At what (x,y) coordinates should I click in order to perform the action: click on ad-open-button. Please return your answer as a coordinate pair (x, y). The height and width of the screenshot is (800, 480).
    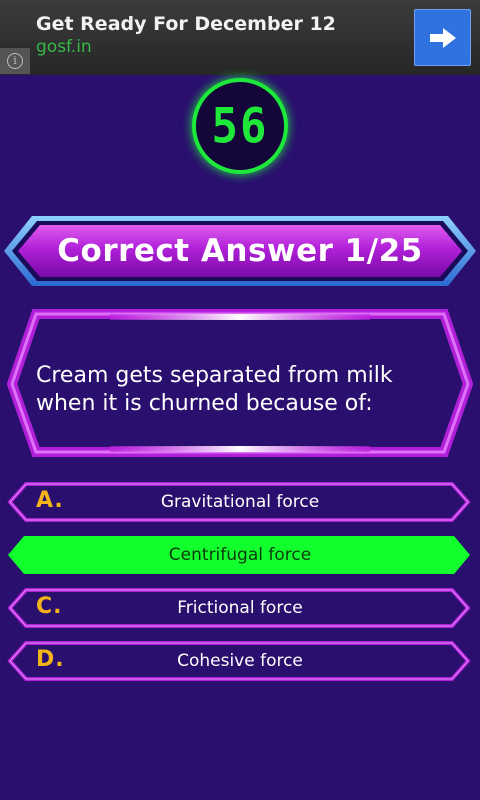
    Looking at the image, I should click on (442, 37).